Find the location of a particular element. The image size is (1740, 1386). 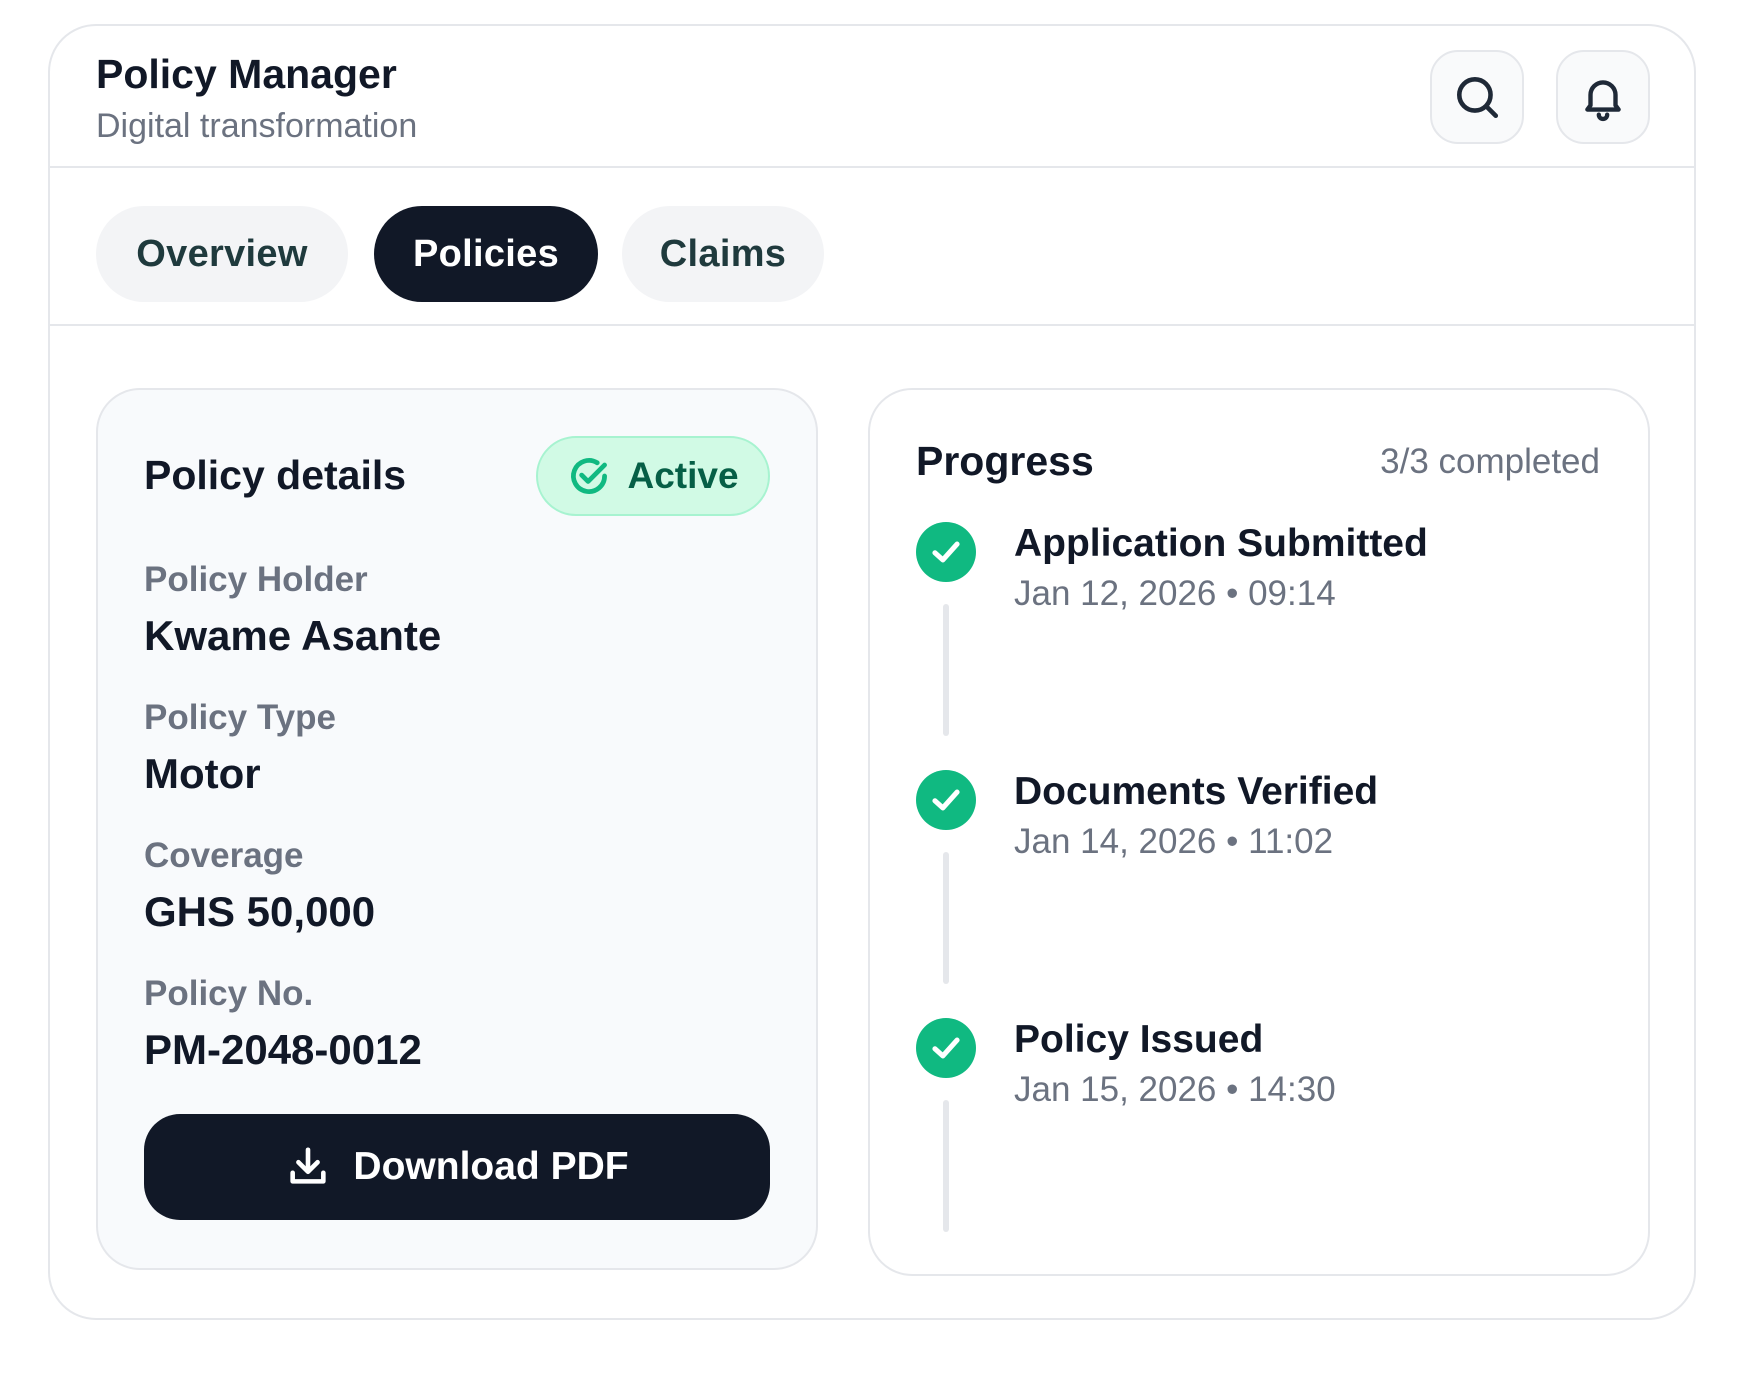

app-subtitle: Digital transformation is located at coordinates (257, 126).